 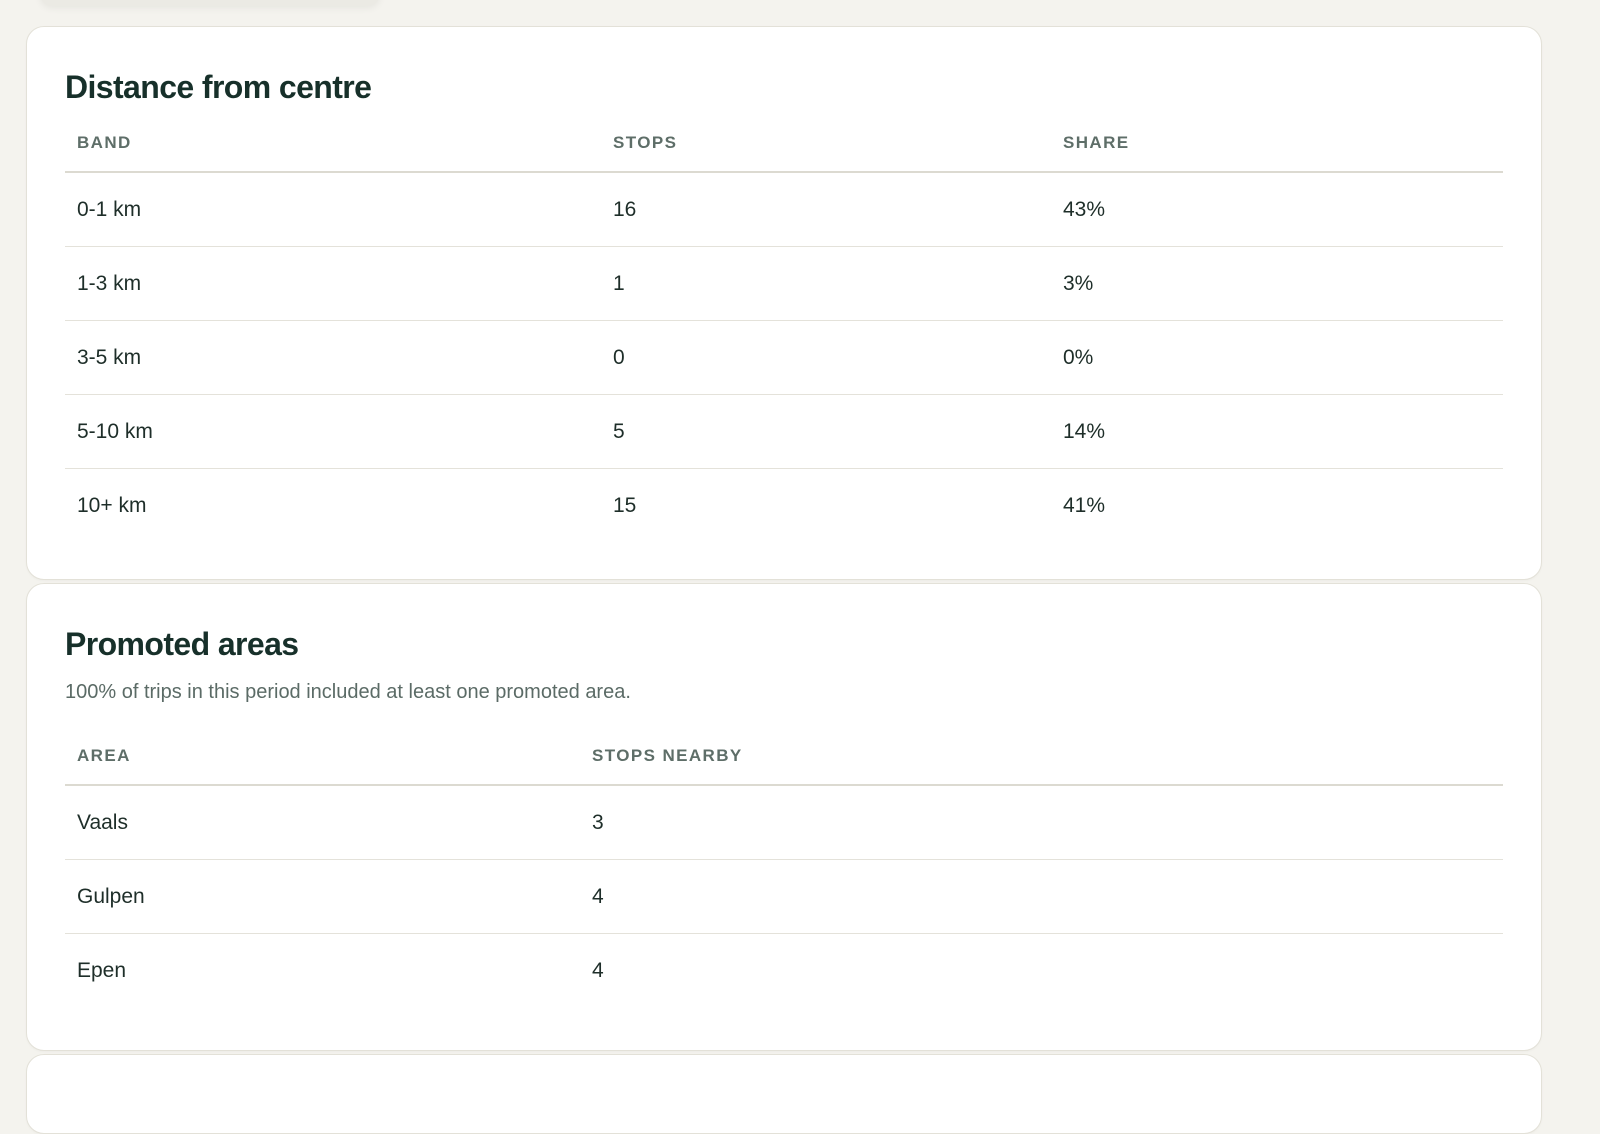 What do you see at coordinates (826, 431) in the screenshot?
I see `stops-cell: 5` at bounding box center [826, 431].